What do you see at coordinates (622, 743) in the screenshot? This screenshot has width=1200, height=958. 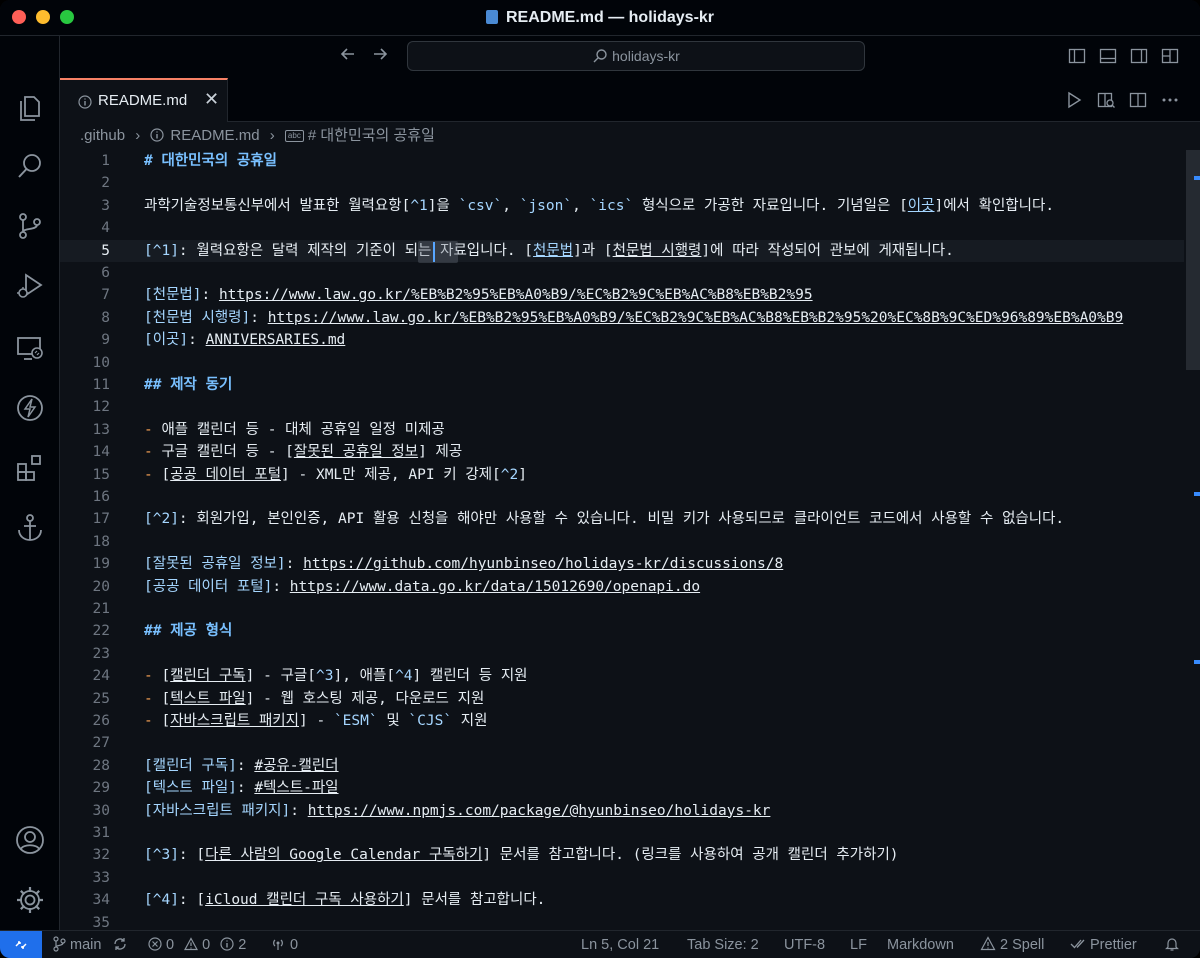 I see `code-line: 27` at bounding box center [622, 743].